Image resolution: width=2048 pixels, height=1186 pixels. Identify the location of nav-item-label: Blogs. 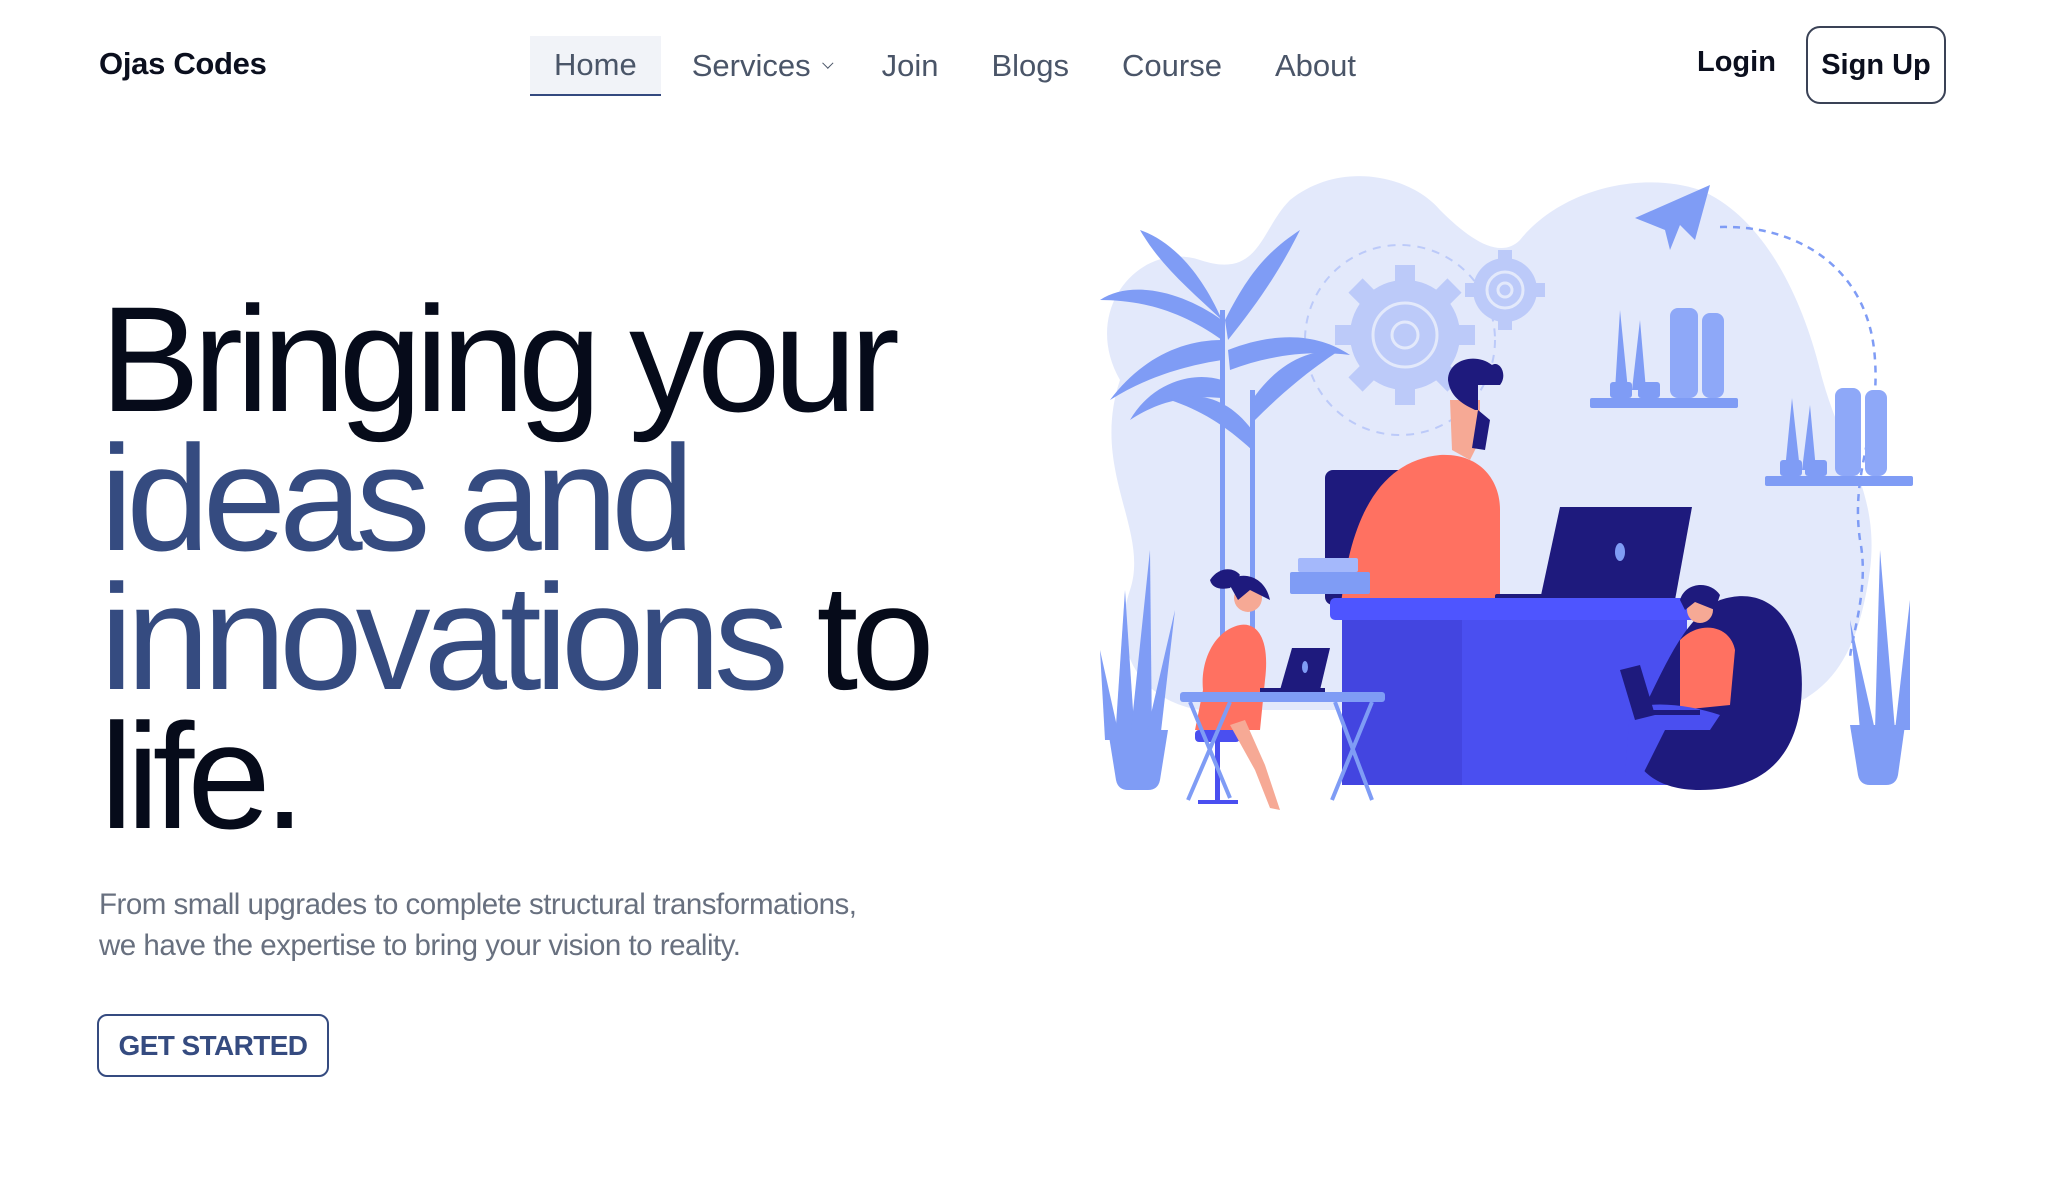
(1030, 65).